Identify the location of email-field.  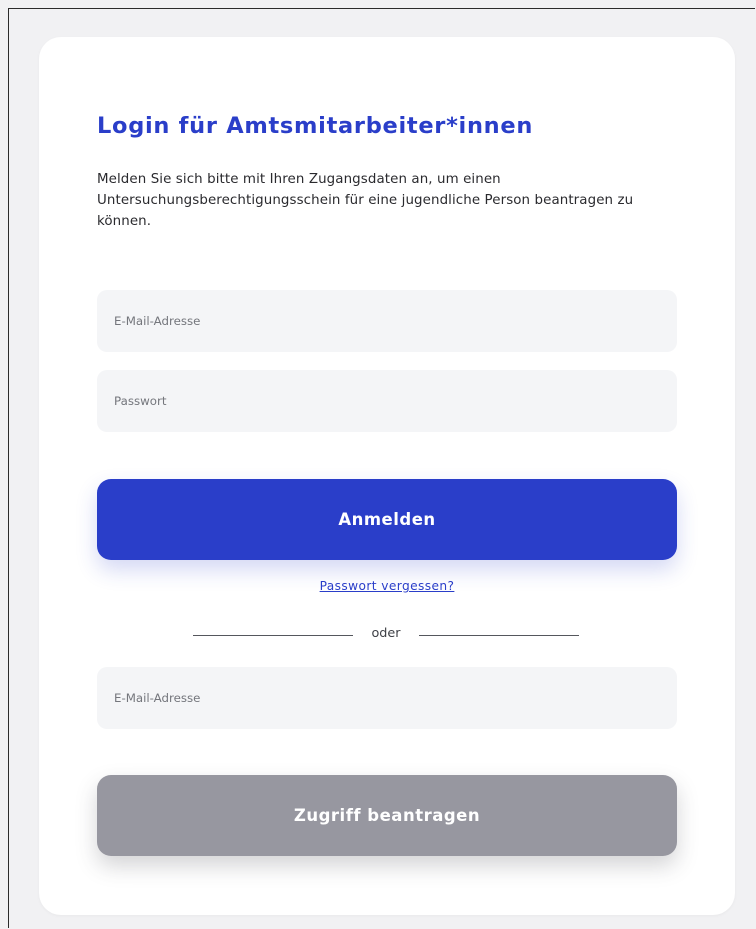
(387, 321).